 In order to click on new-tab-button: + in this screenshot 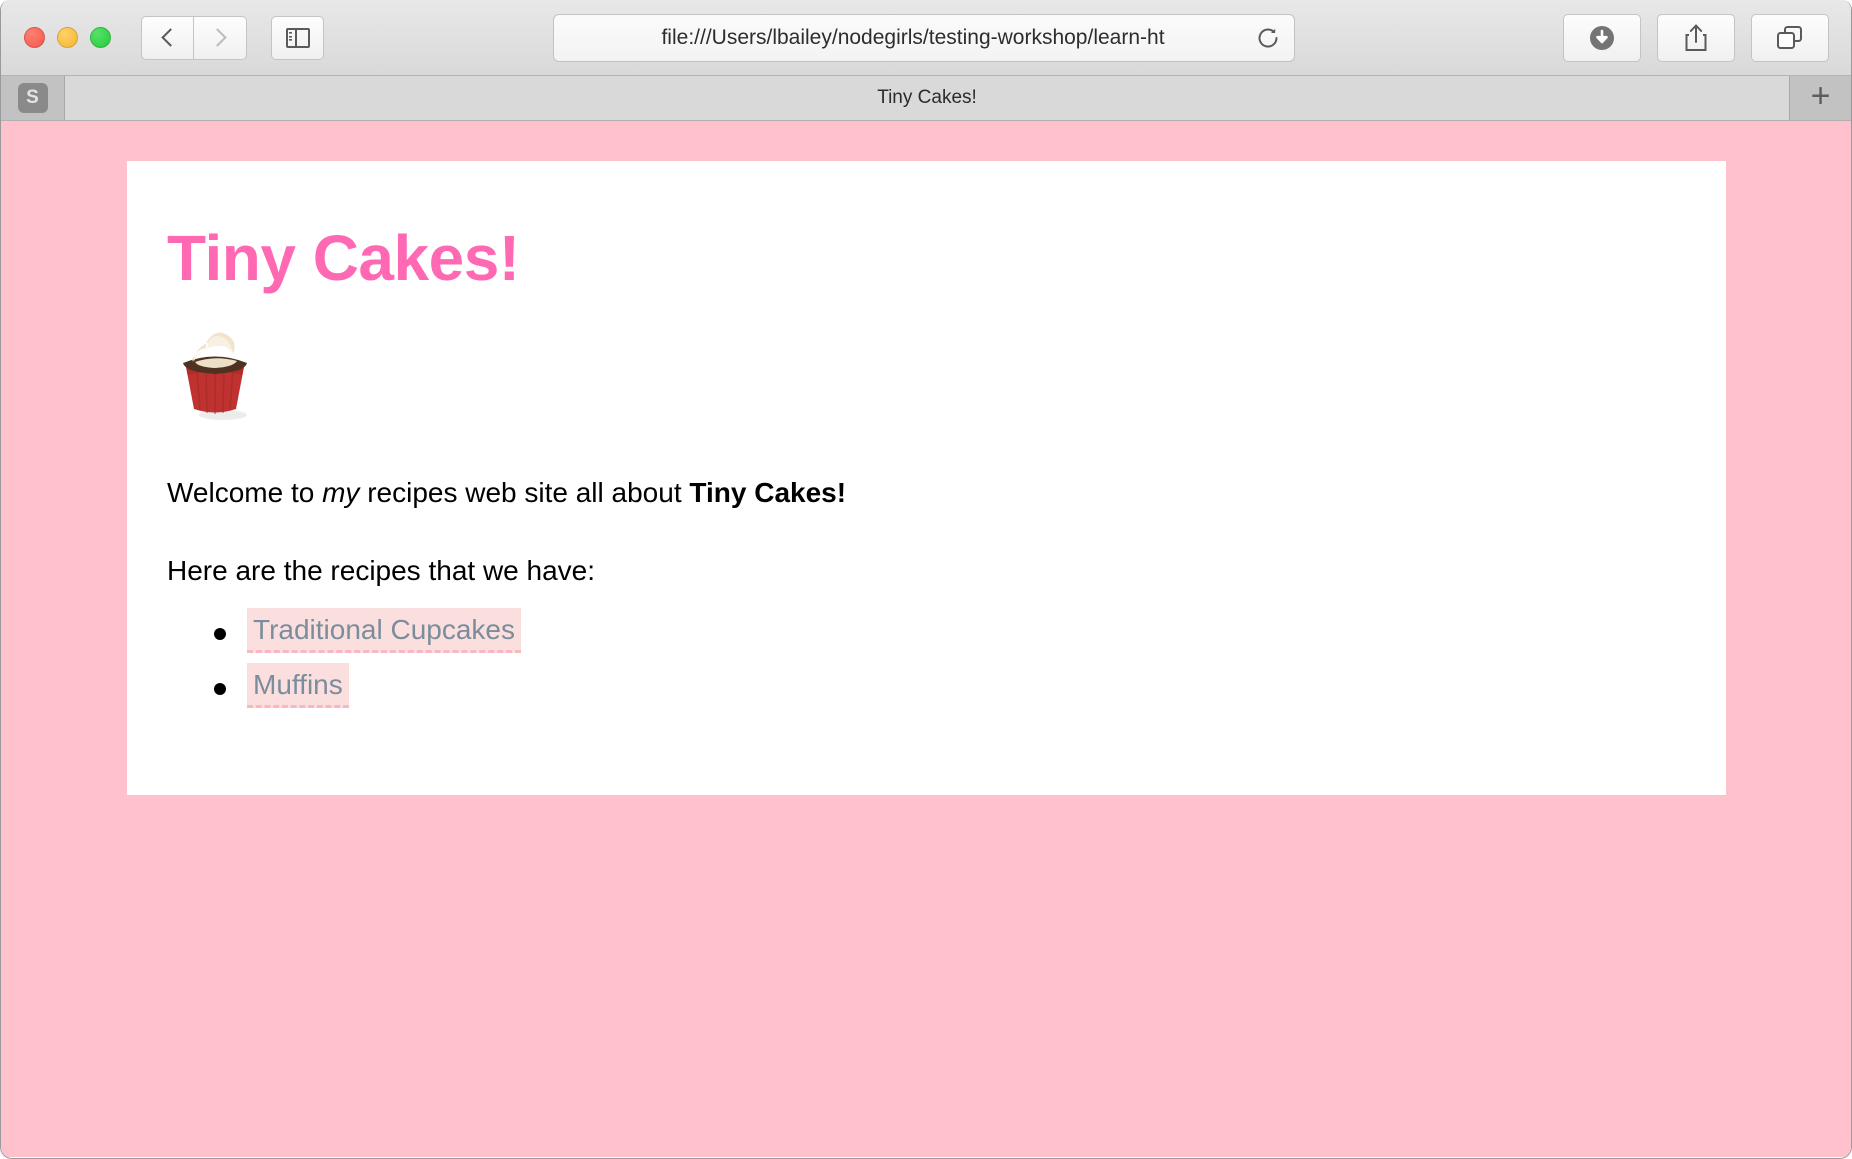, I will do `click(1820, 98)`.